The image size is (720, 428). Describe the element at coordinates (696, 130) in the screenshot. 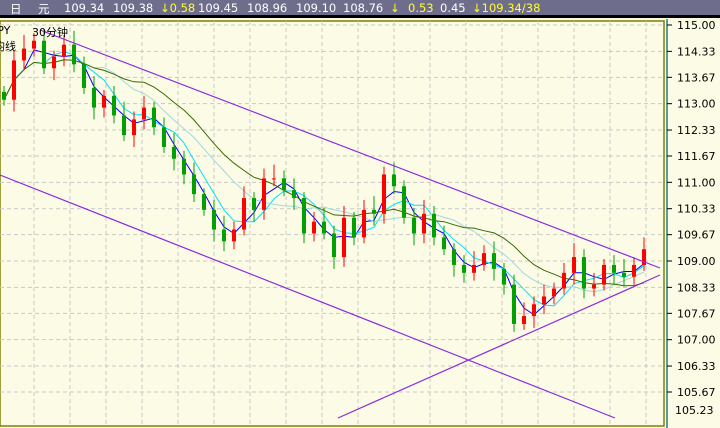

I see `y-tick-label: 112.33` at that location.